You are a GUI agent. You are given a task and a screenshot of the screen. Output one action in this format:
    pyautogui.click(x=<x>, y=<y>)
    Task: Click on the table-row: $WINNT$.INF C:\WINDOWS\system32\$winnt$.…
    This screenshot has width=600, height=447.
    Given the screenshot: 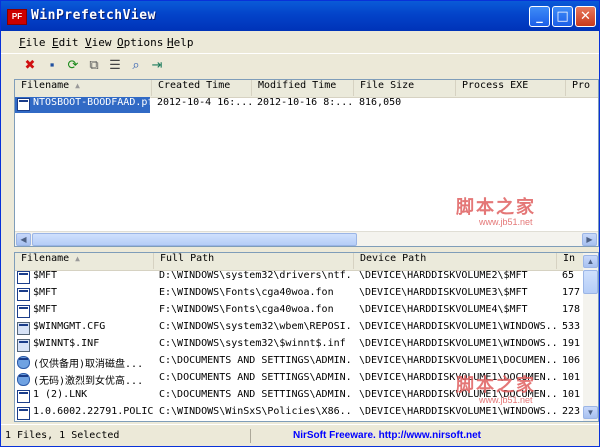 What is the action you would take?
    pyautogui.click(x=300, y=346)
    